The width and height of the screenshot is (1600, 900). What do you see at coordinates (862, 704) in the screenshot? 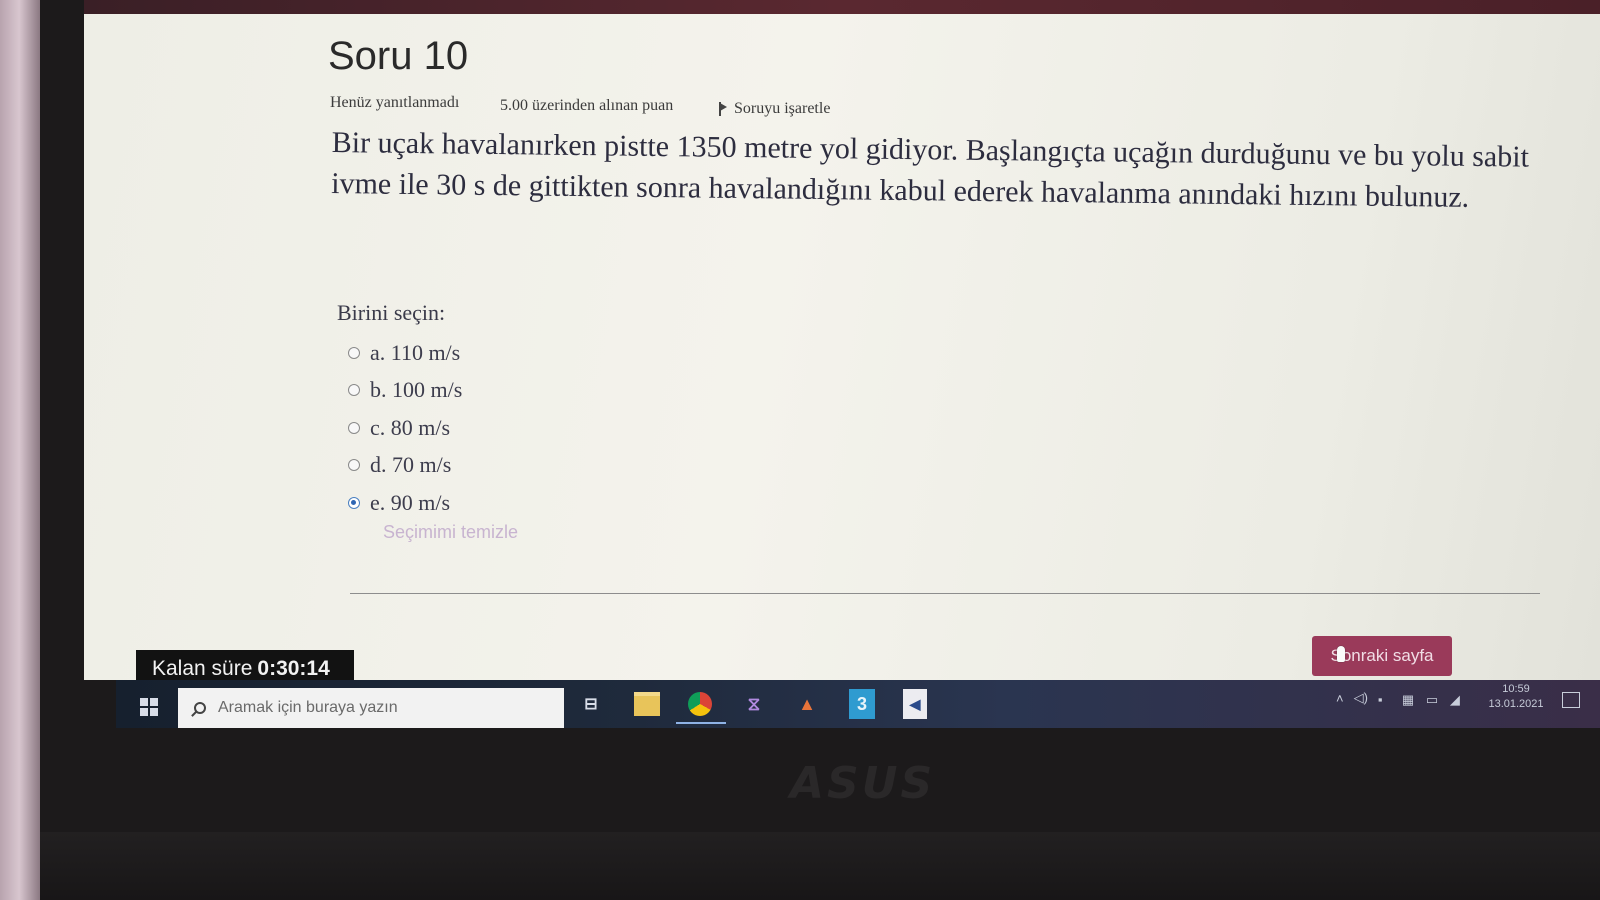
I see `app-3-icon: 3` at bounding box center [862, 704].